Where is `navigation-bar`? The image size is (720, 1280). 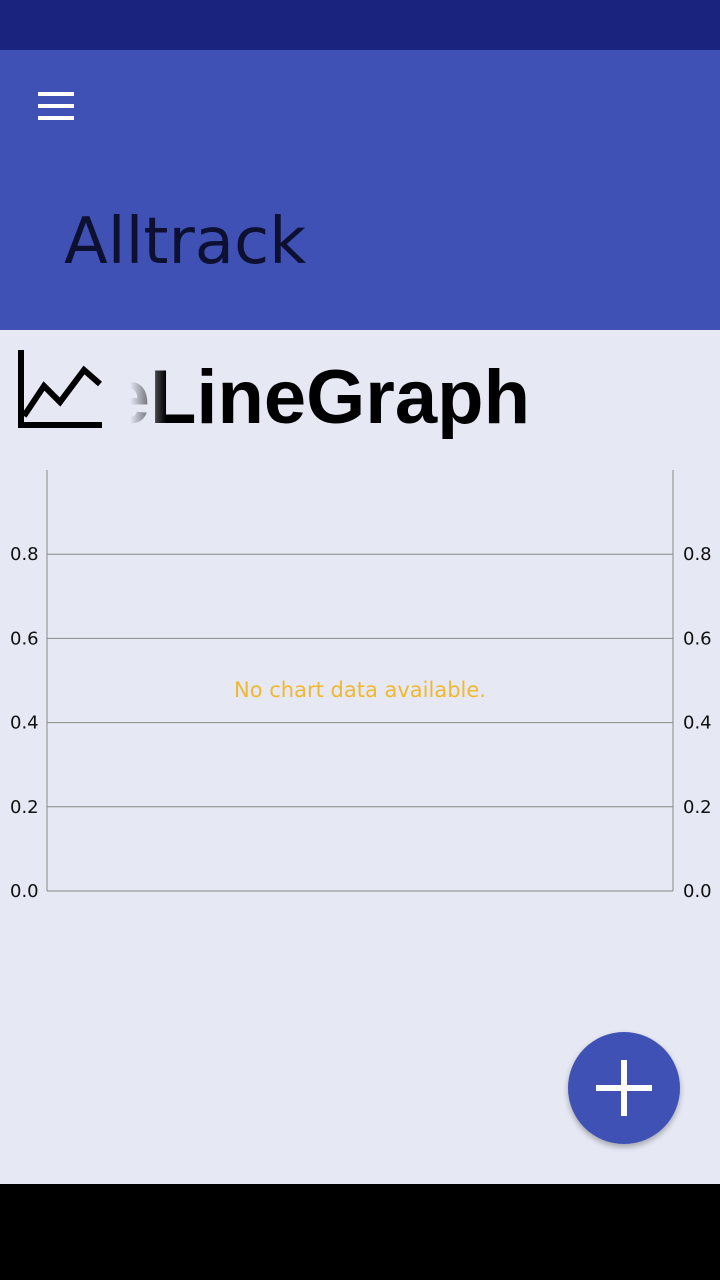
navigation-bar is located at coordinates (360, 1232).